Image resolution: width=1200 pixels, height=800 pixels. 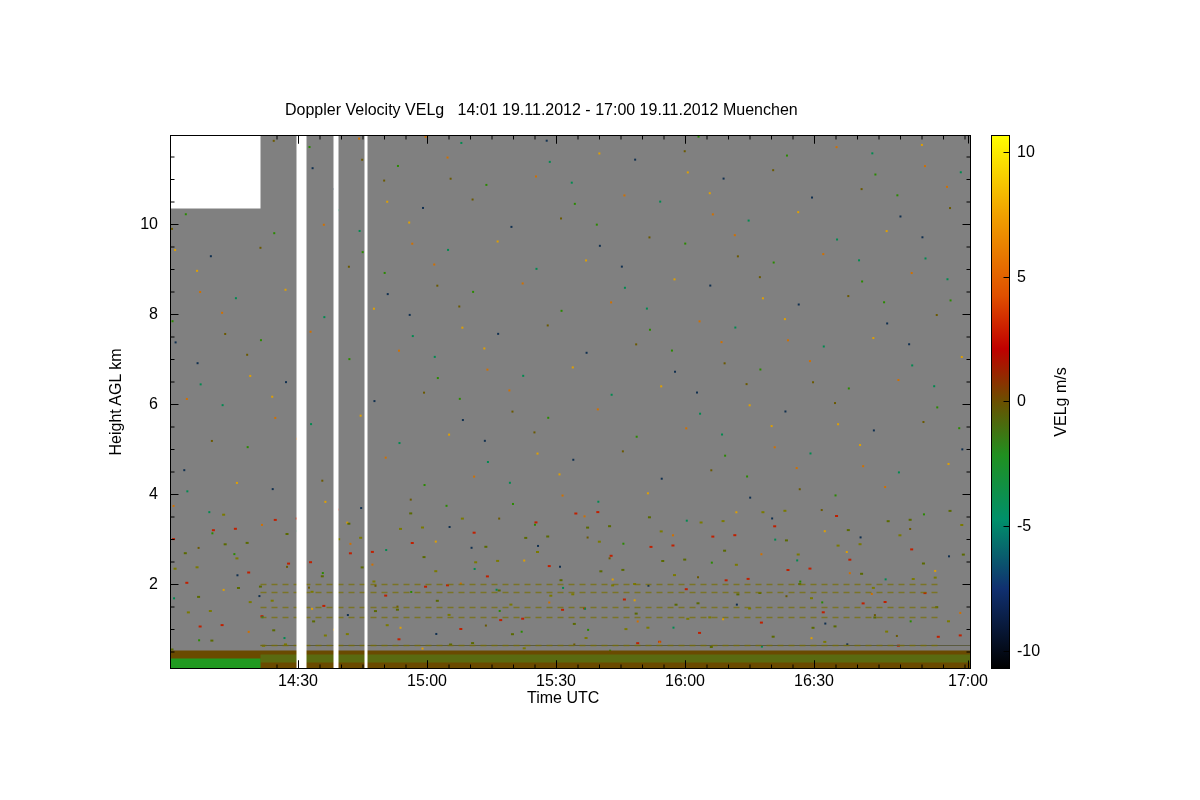 What do you see at coordinates (541, 109) in the screenshot?
I see `chart-title: Doppler Velocity VELg 14:01 19.11.2012 - 17:00 19.11.2012 Muenchen` at bounding box center [541, 109].